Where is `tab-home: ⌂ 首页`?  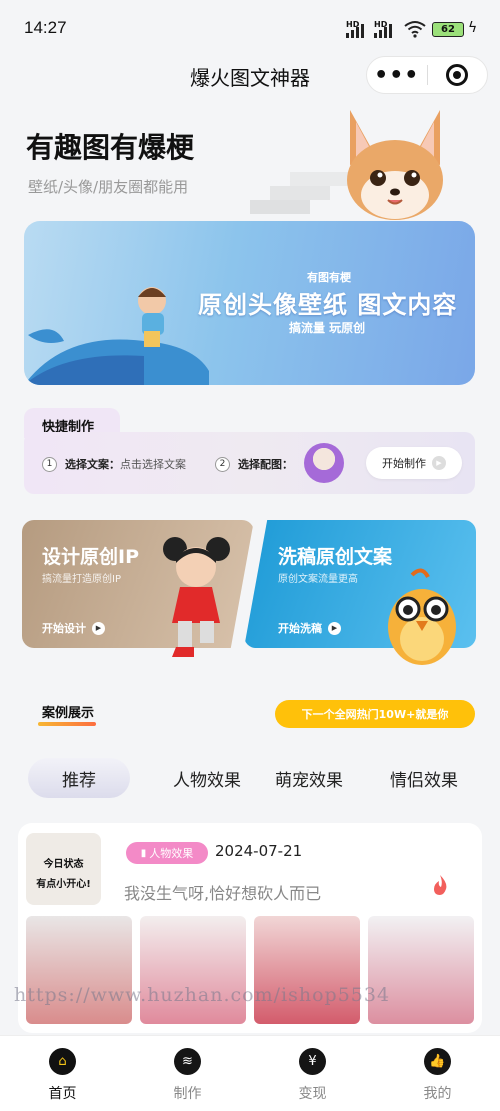
tab-home: ⌂ 首页 is located at coordinates (62, 1073).